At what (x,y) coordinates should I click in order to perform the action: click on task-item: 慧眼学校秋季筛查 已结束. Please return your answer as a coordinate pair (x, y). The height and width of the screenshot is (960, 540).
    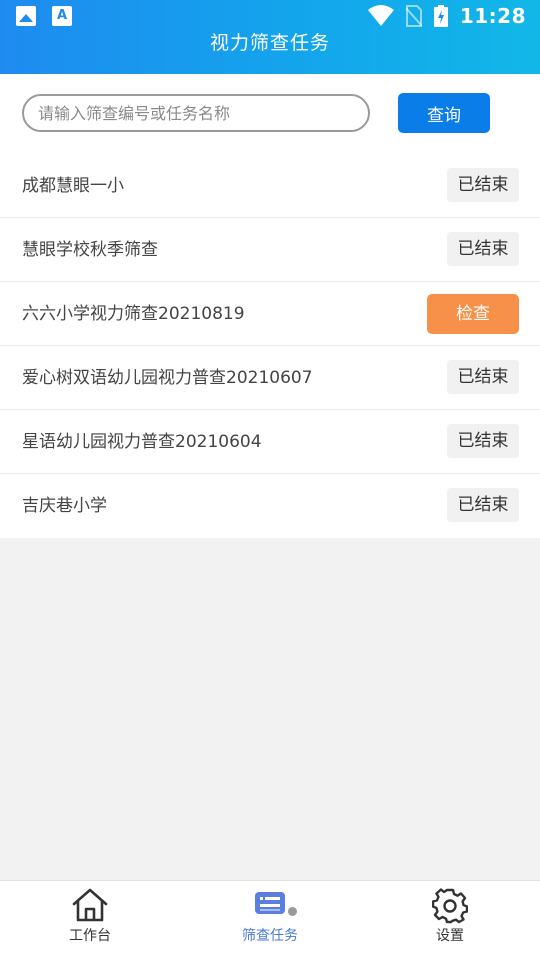
    Looking at the image, I should click on (270, 250).